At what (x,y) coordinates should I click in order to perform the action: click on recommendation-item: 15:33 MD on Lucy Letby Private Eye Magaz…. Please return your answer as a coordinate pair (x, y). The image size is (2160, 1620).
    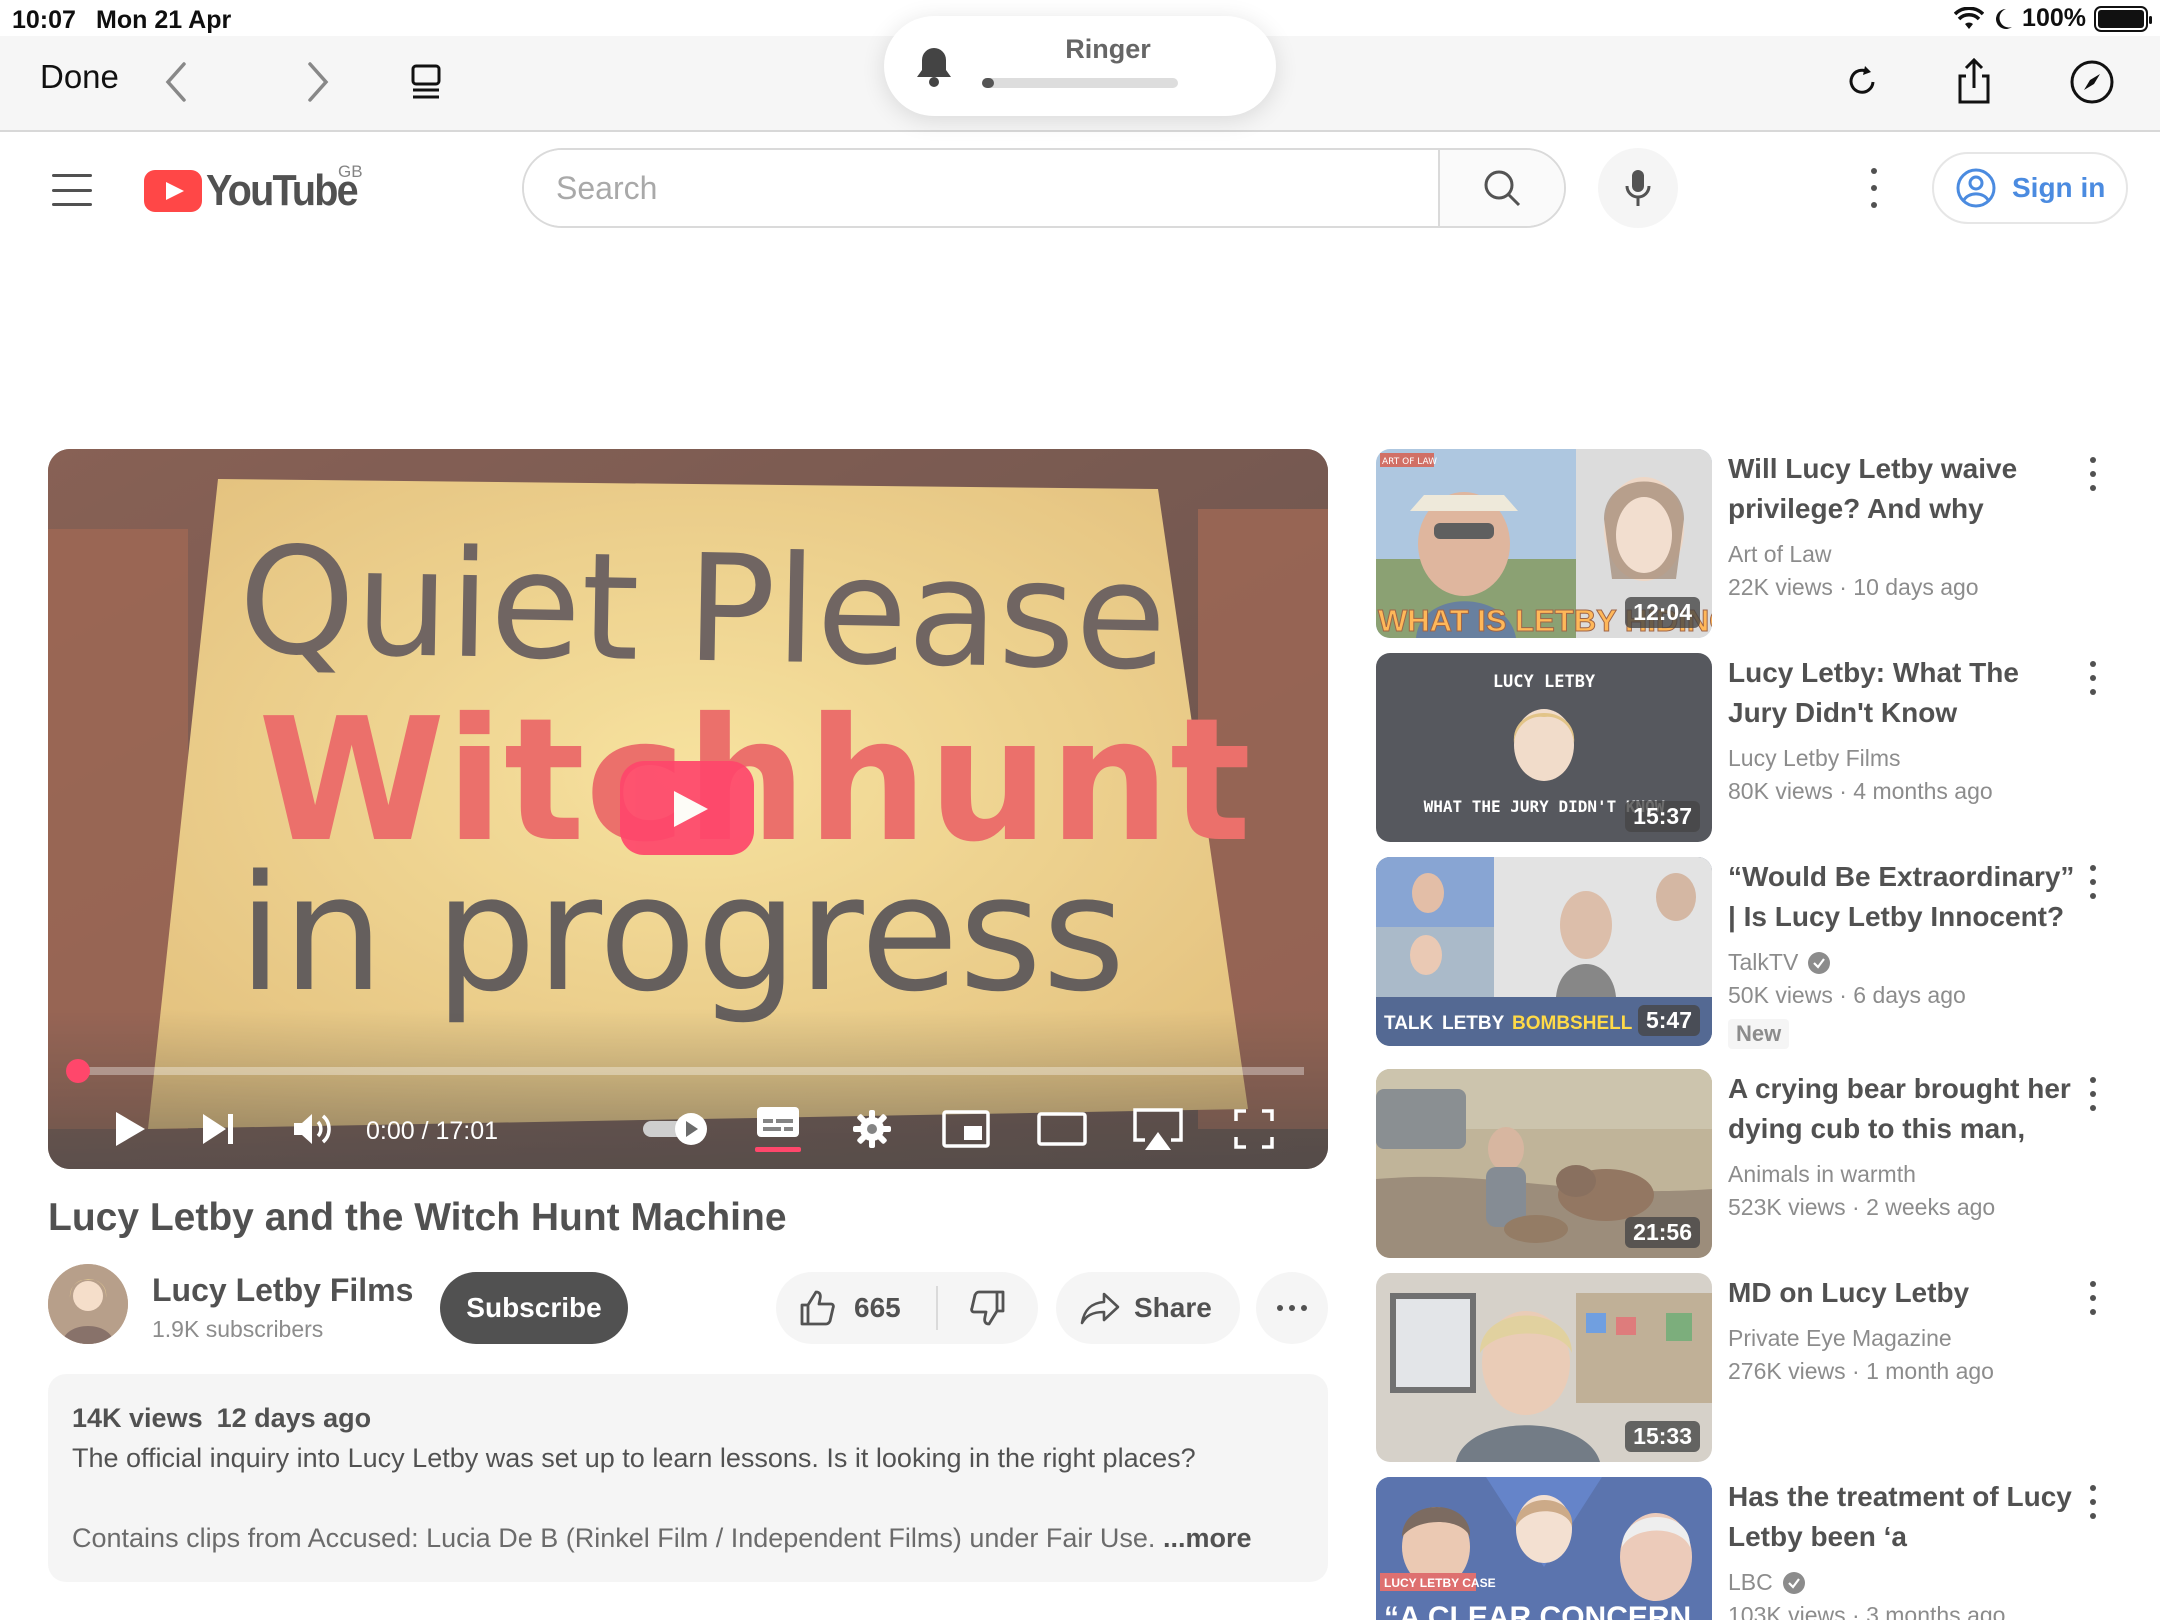
    Looking at the image, I should click on (1756, 1368).